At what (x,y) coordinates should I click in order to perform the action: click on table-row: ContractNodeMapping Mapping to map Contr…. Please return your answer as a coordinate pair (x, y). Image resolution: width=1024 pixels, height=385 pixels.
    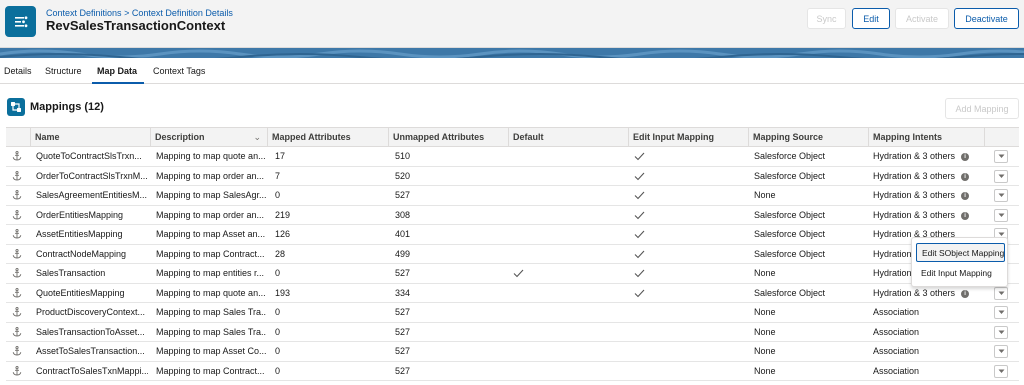
    Looking at the image, I should click on (512, 254).